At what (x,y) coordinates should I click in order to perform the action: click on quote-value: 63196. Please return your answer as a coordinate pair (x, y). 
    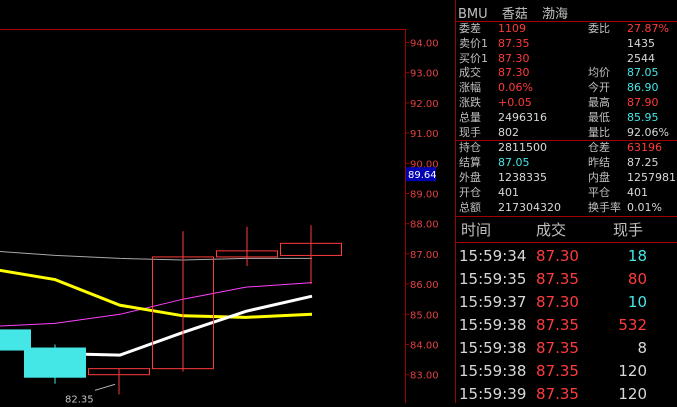
    Looking at the image, I should click on (644, 148).